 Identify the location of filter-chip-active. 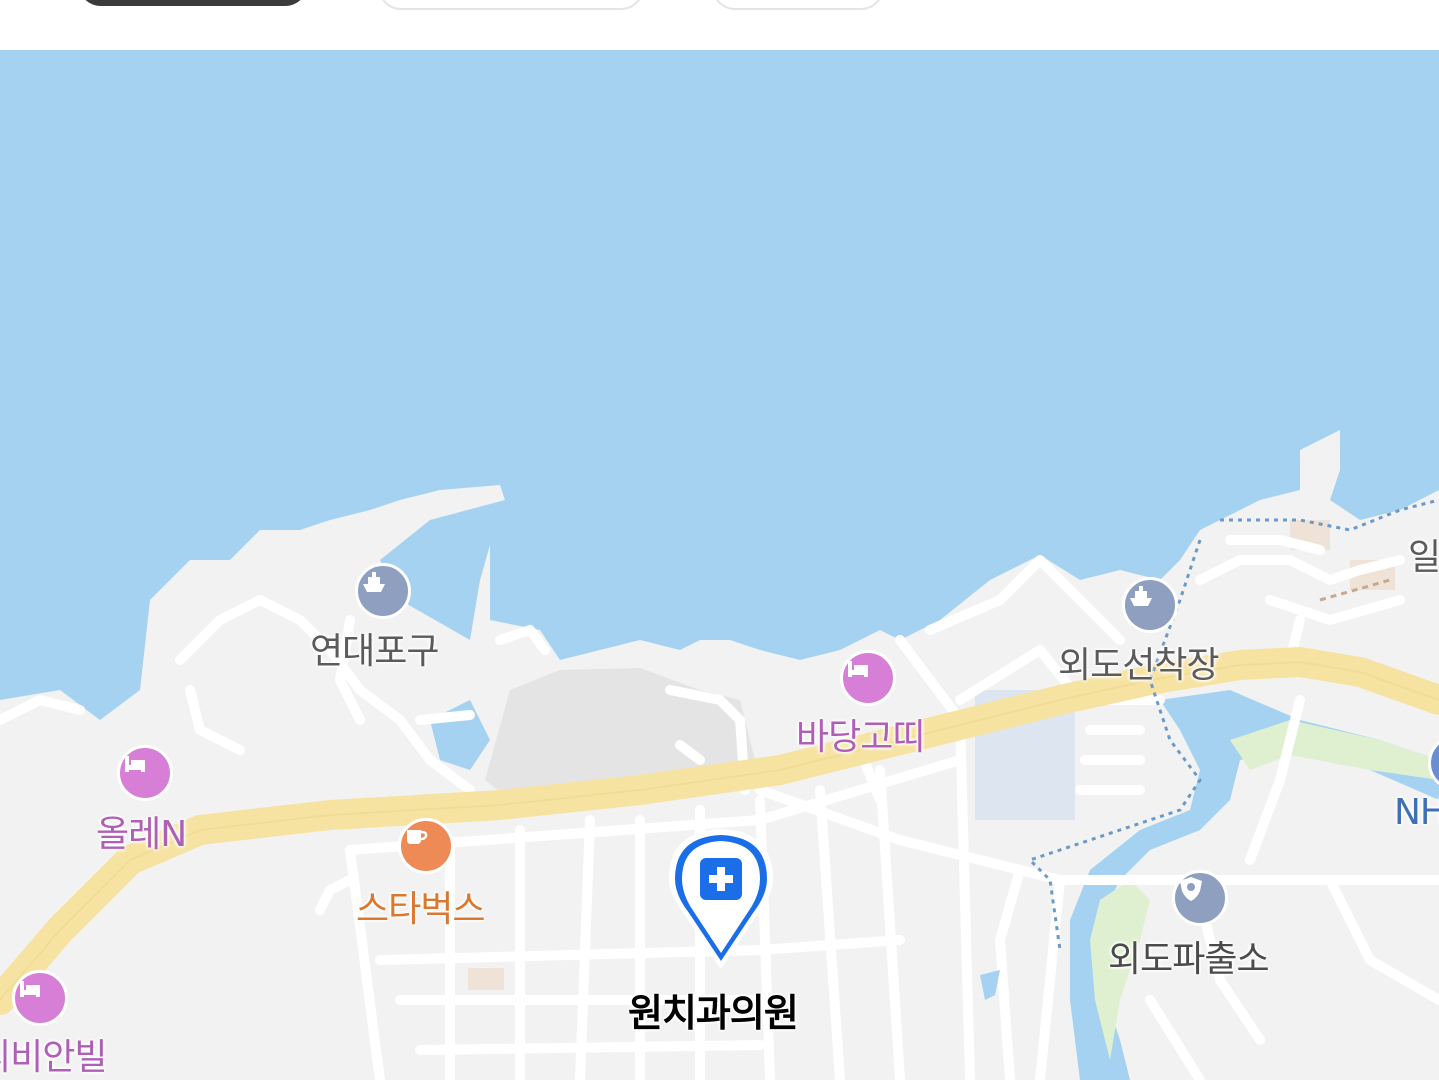
(193, 3).